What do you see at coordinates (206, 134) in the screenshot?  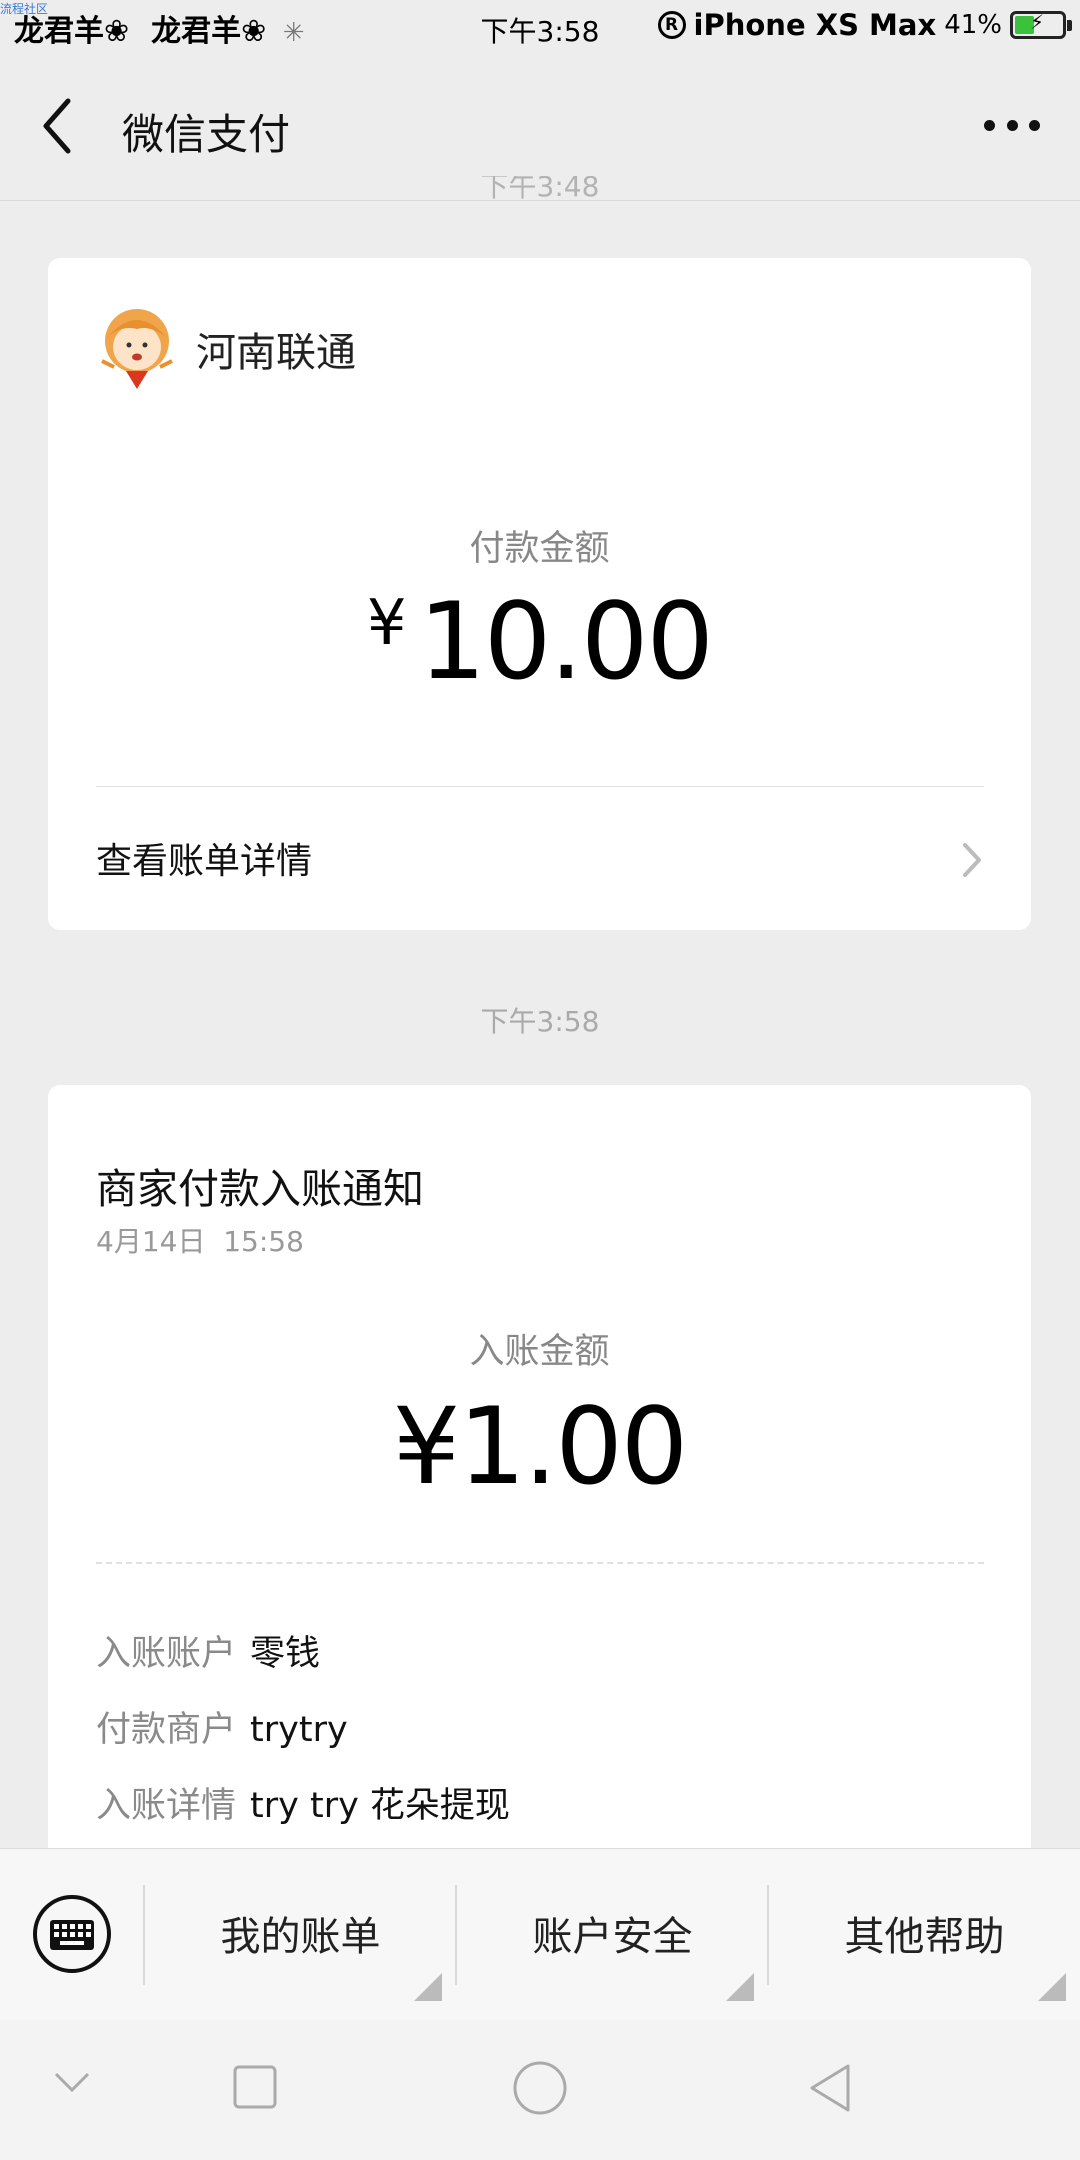 I see `page-title: 微信支付` at bounding box center [206, 134].